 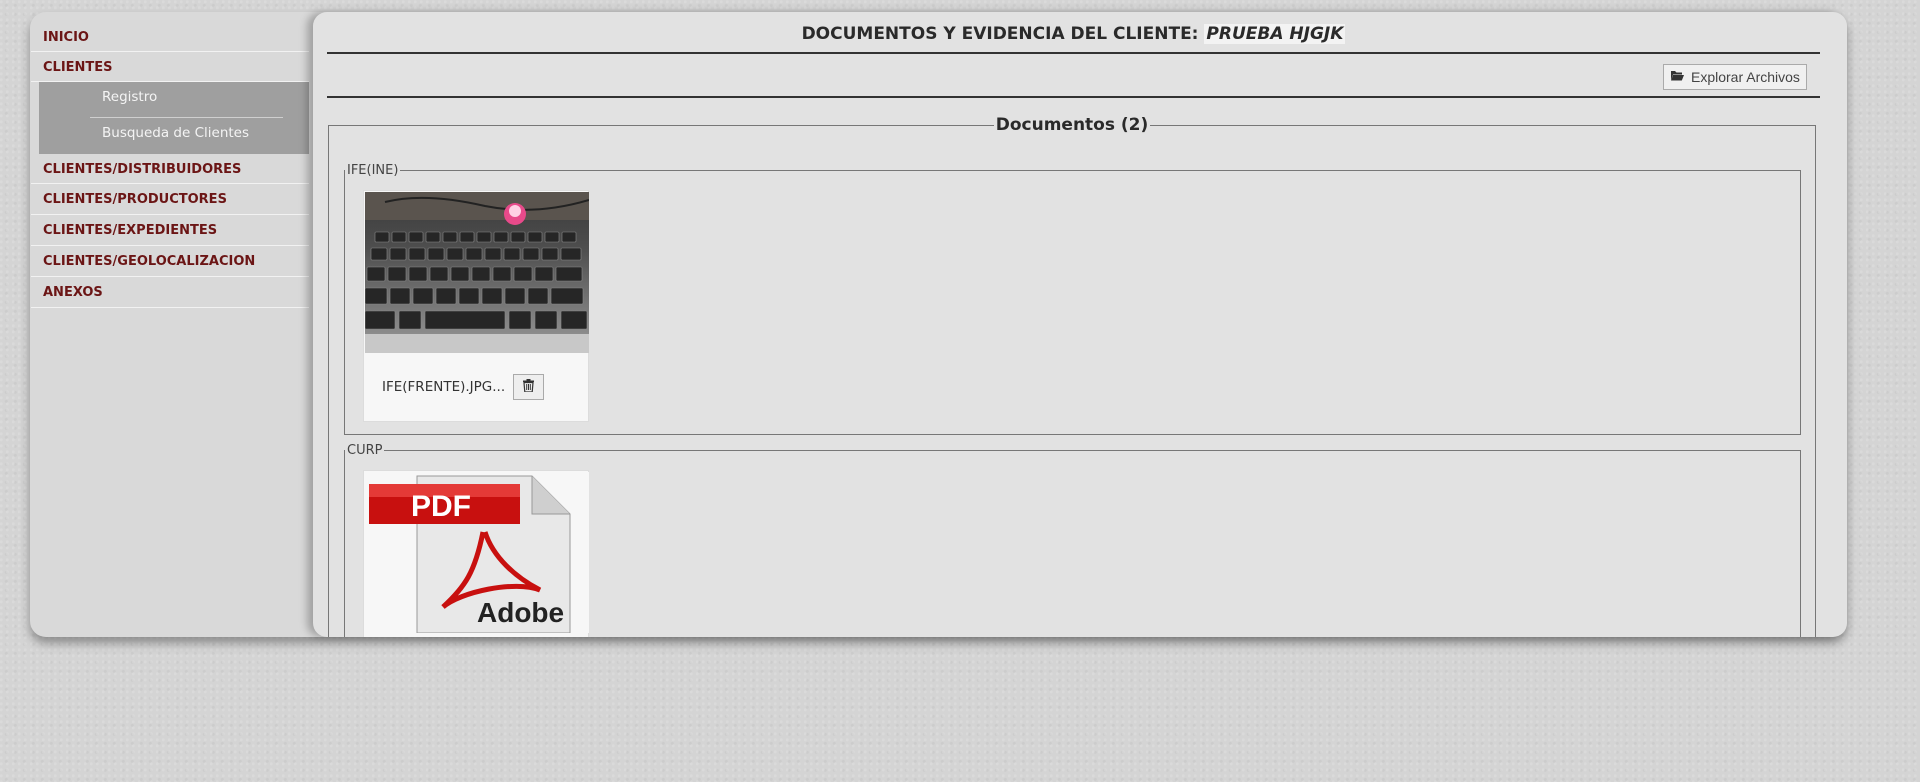 I want to click on trash-icon, so click(x=528, y=387).